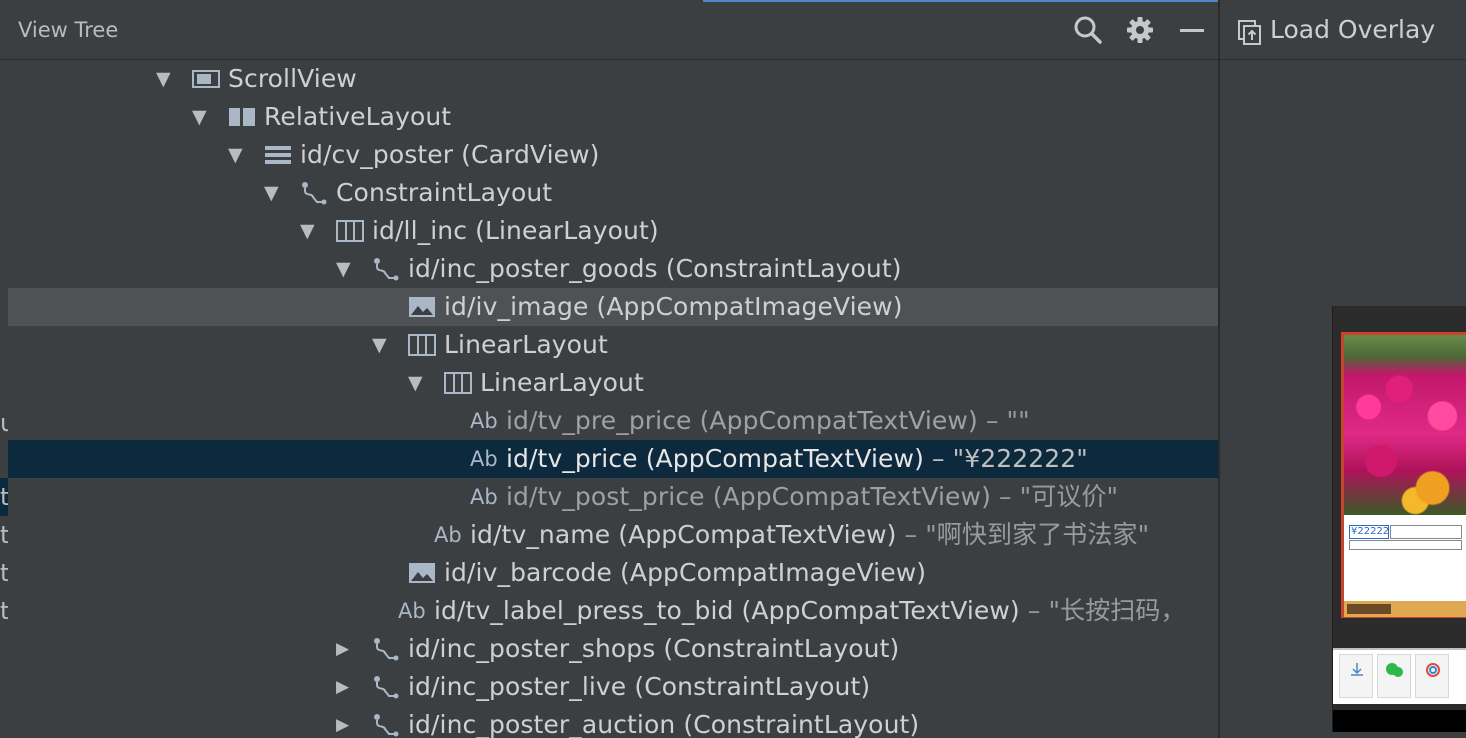 This screenshot has height=738, width=1466. Describe the element at coordinates (1405, 545) in the screenshot. I see `preview-name-box` at that location.